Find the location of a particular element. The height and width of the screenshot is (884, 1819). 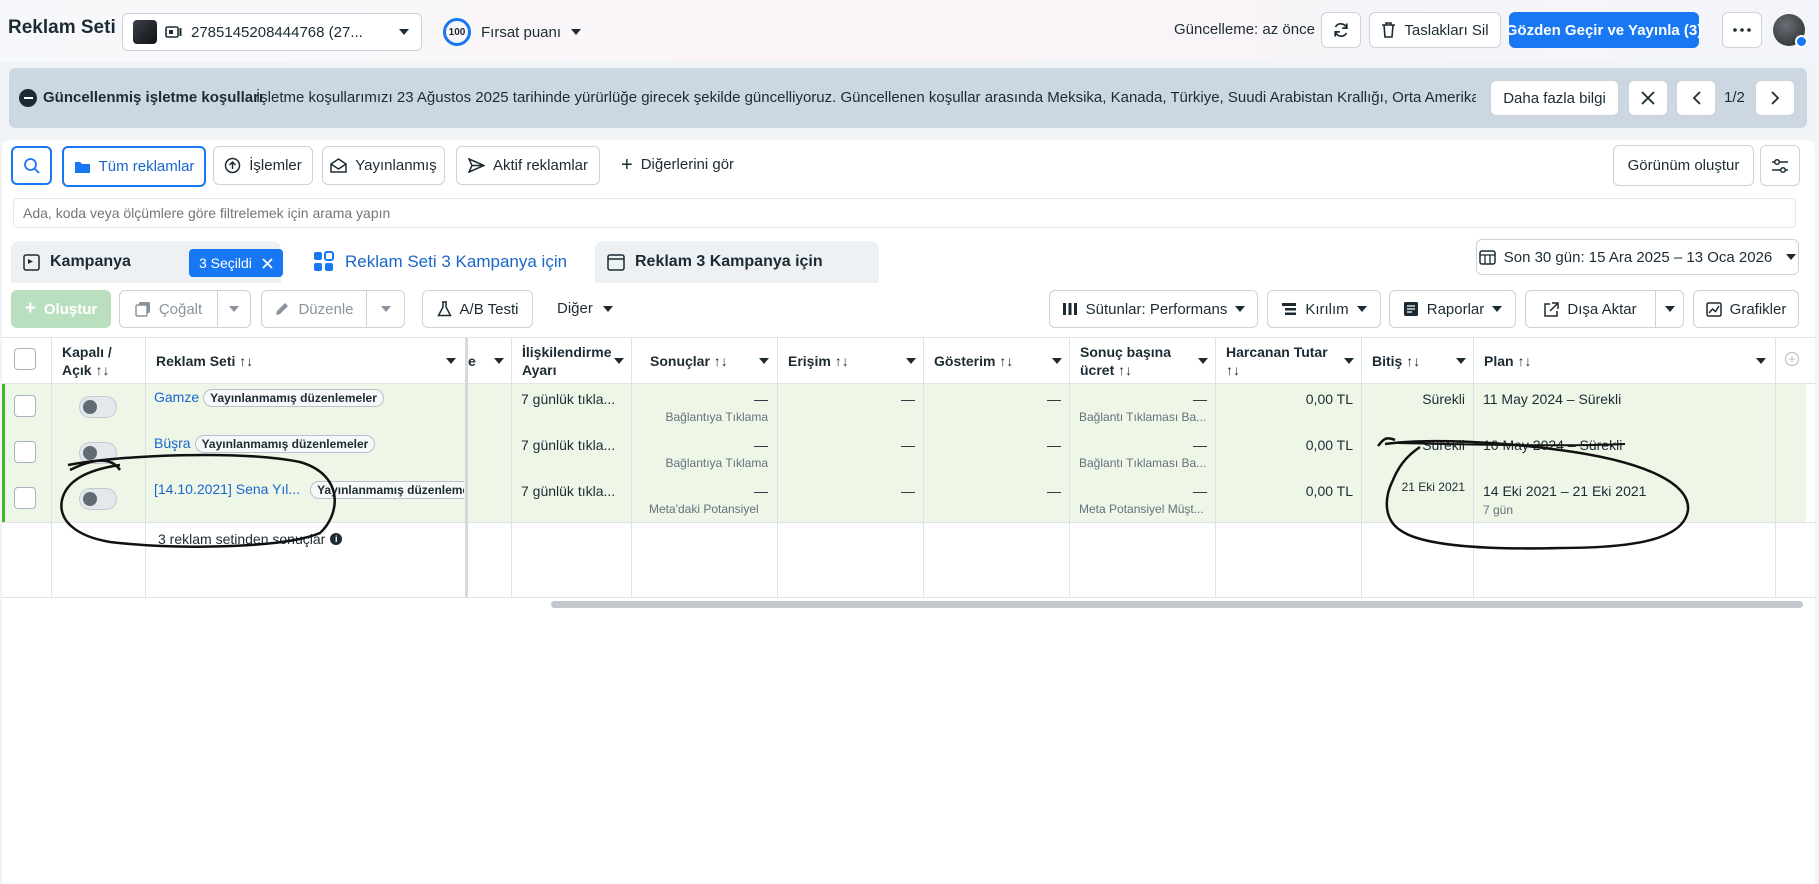

filter-actions: İşlemler is located at coordinates (263, 165).